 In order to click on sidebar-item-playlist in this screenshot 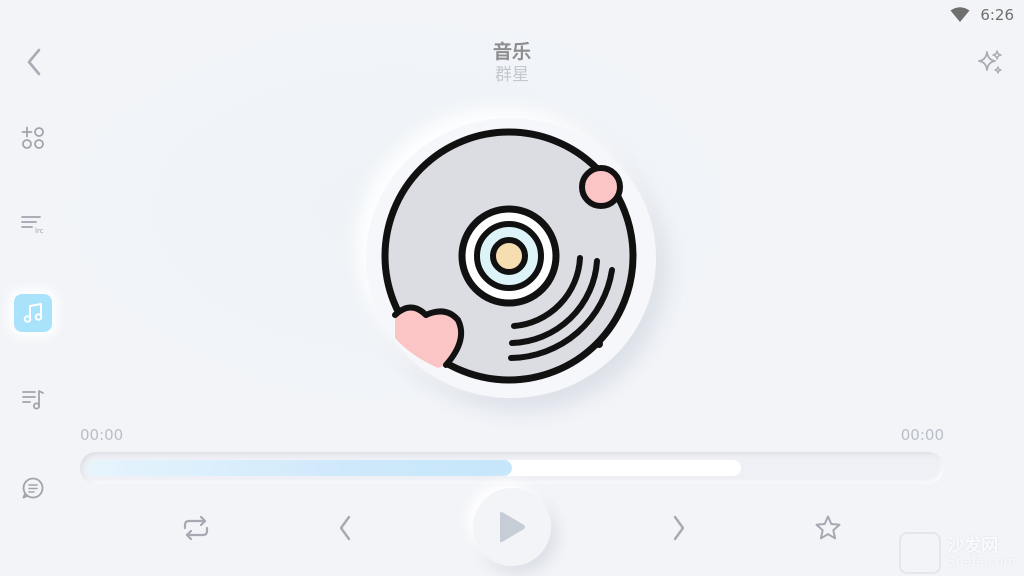, I will do `click(33, 399)`.